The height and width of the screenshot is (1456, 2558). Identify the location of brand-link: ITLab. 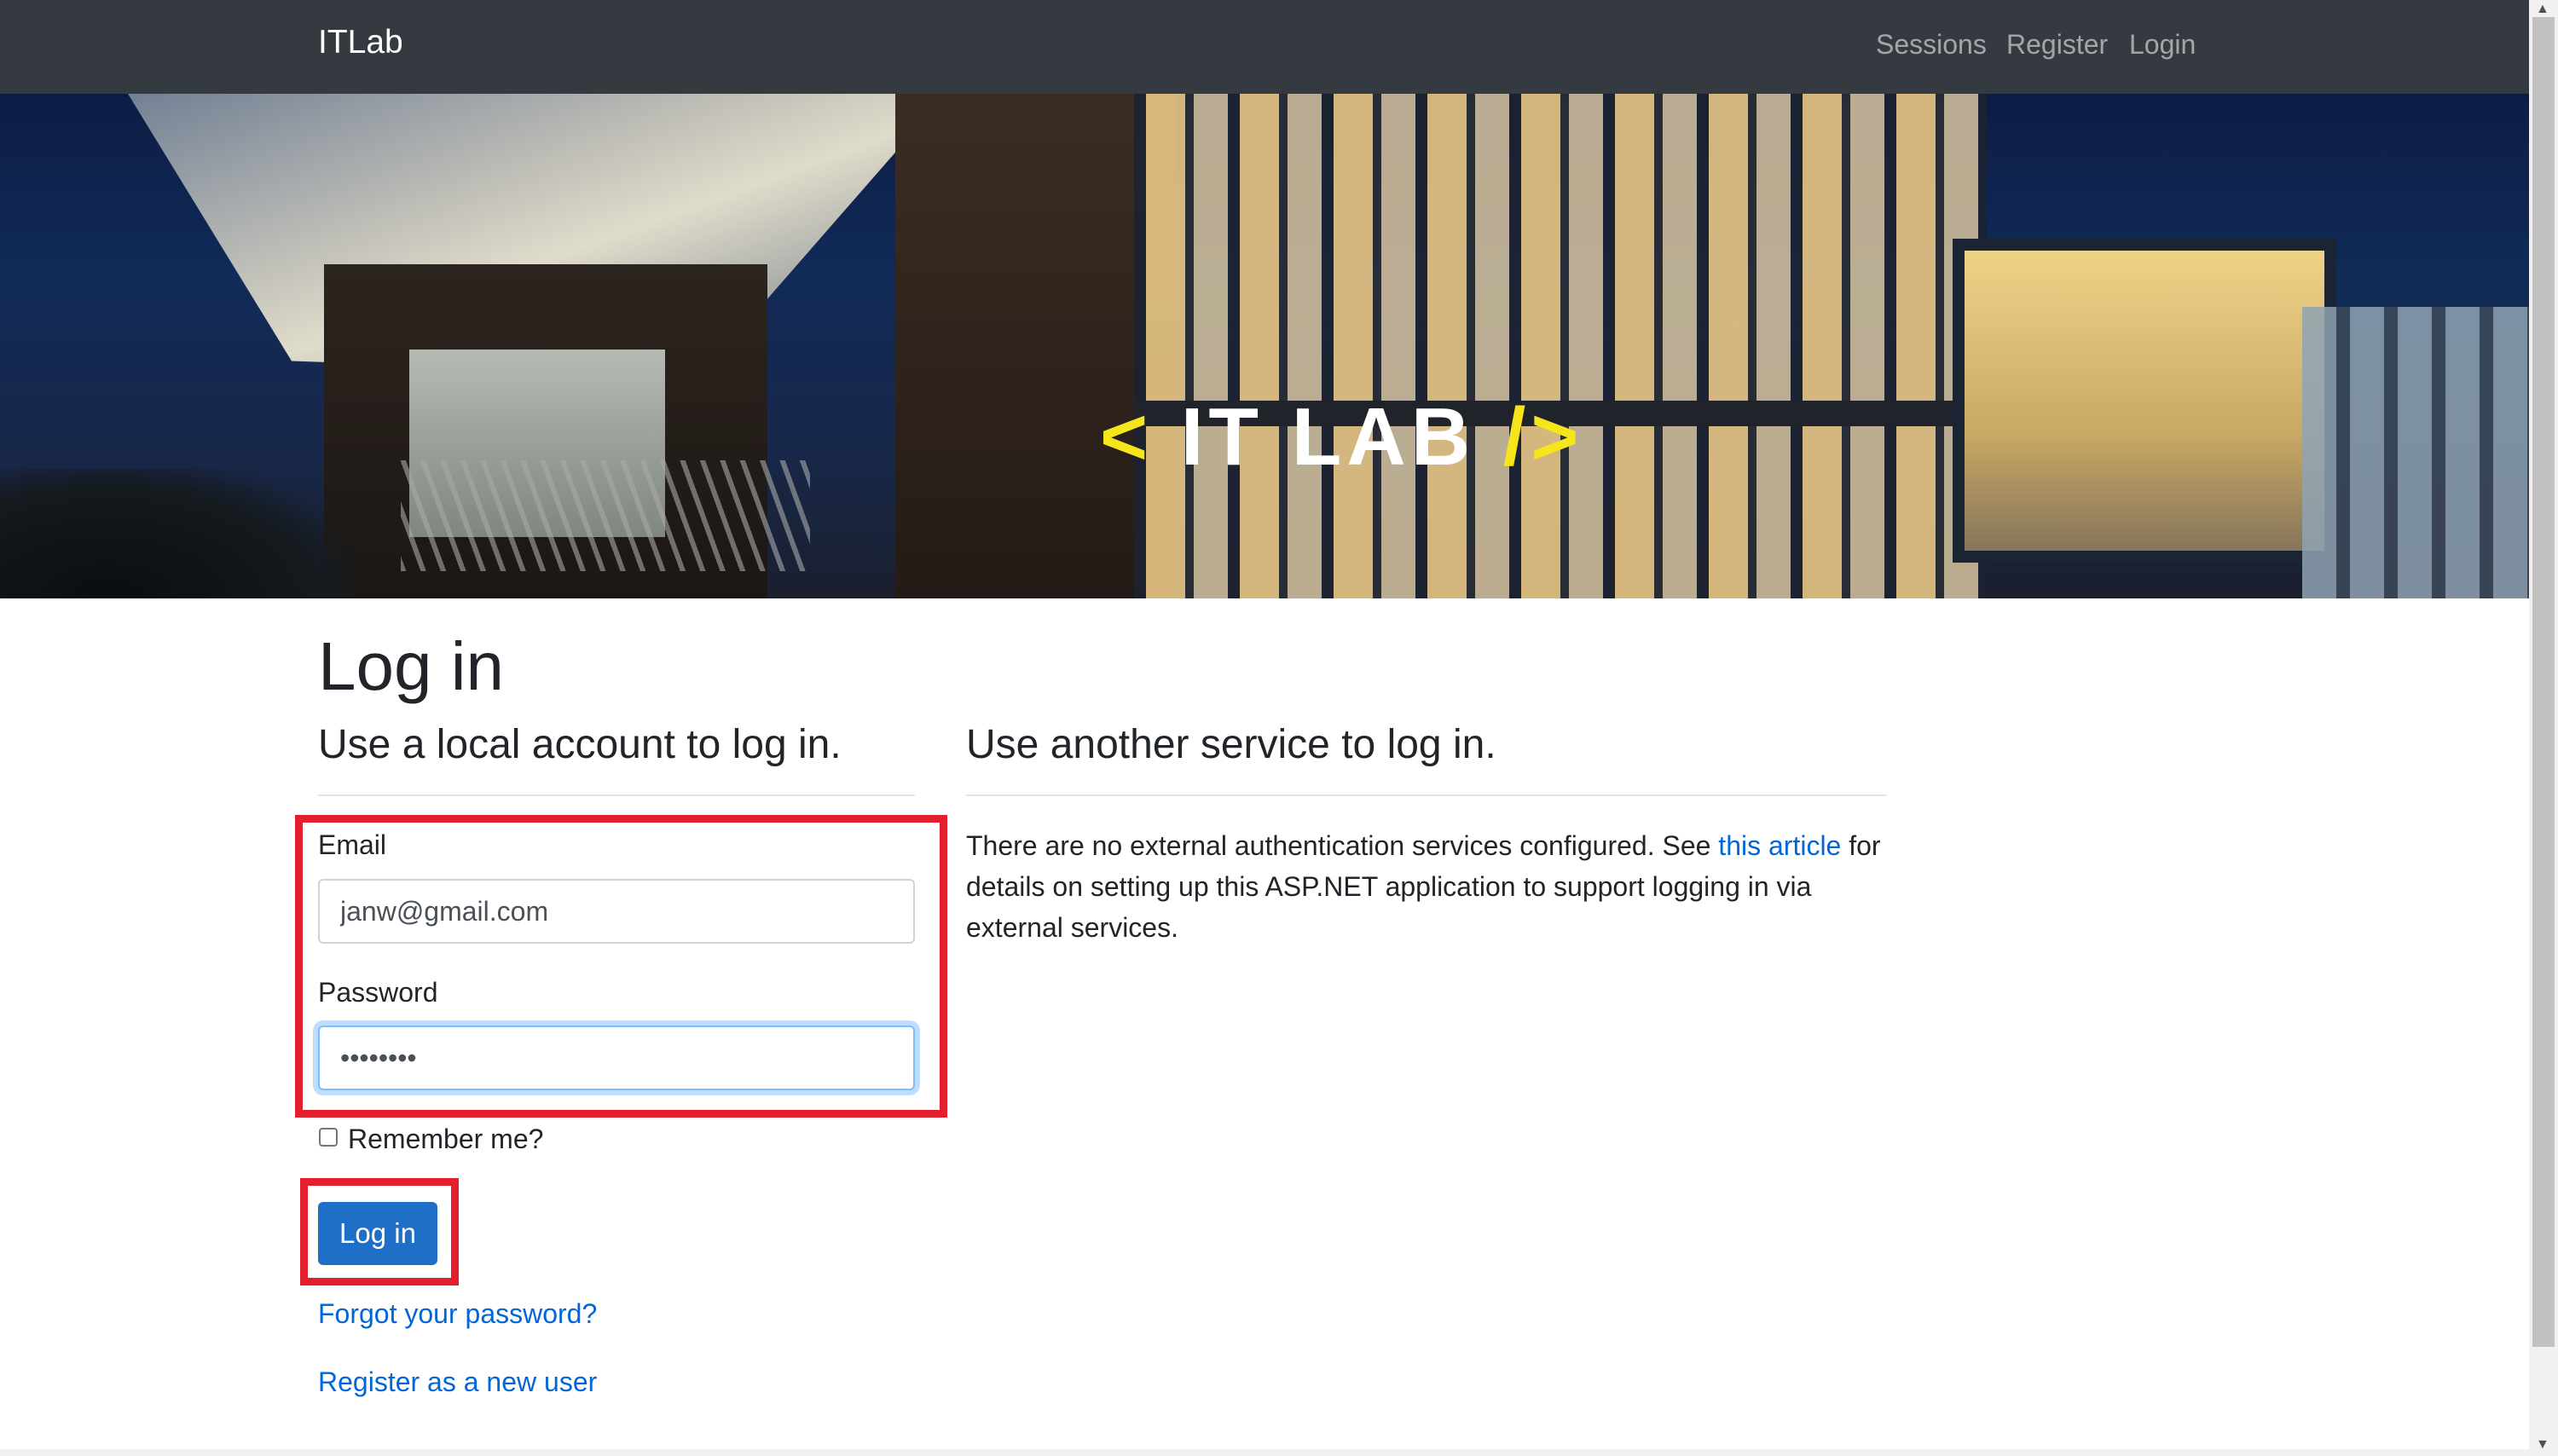
(360, 42).